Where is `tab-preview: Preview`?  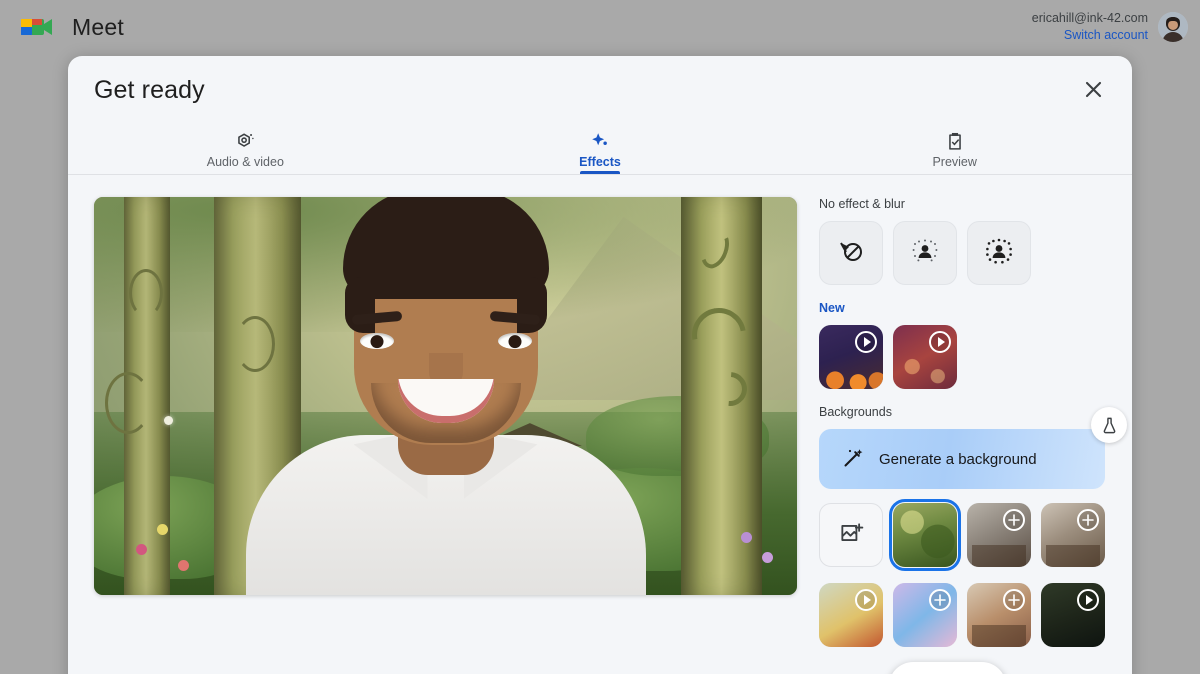 tab-preview: Preview is located at coordinates (954, 147).